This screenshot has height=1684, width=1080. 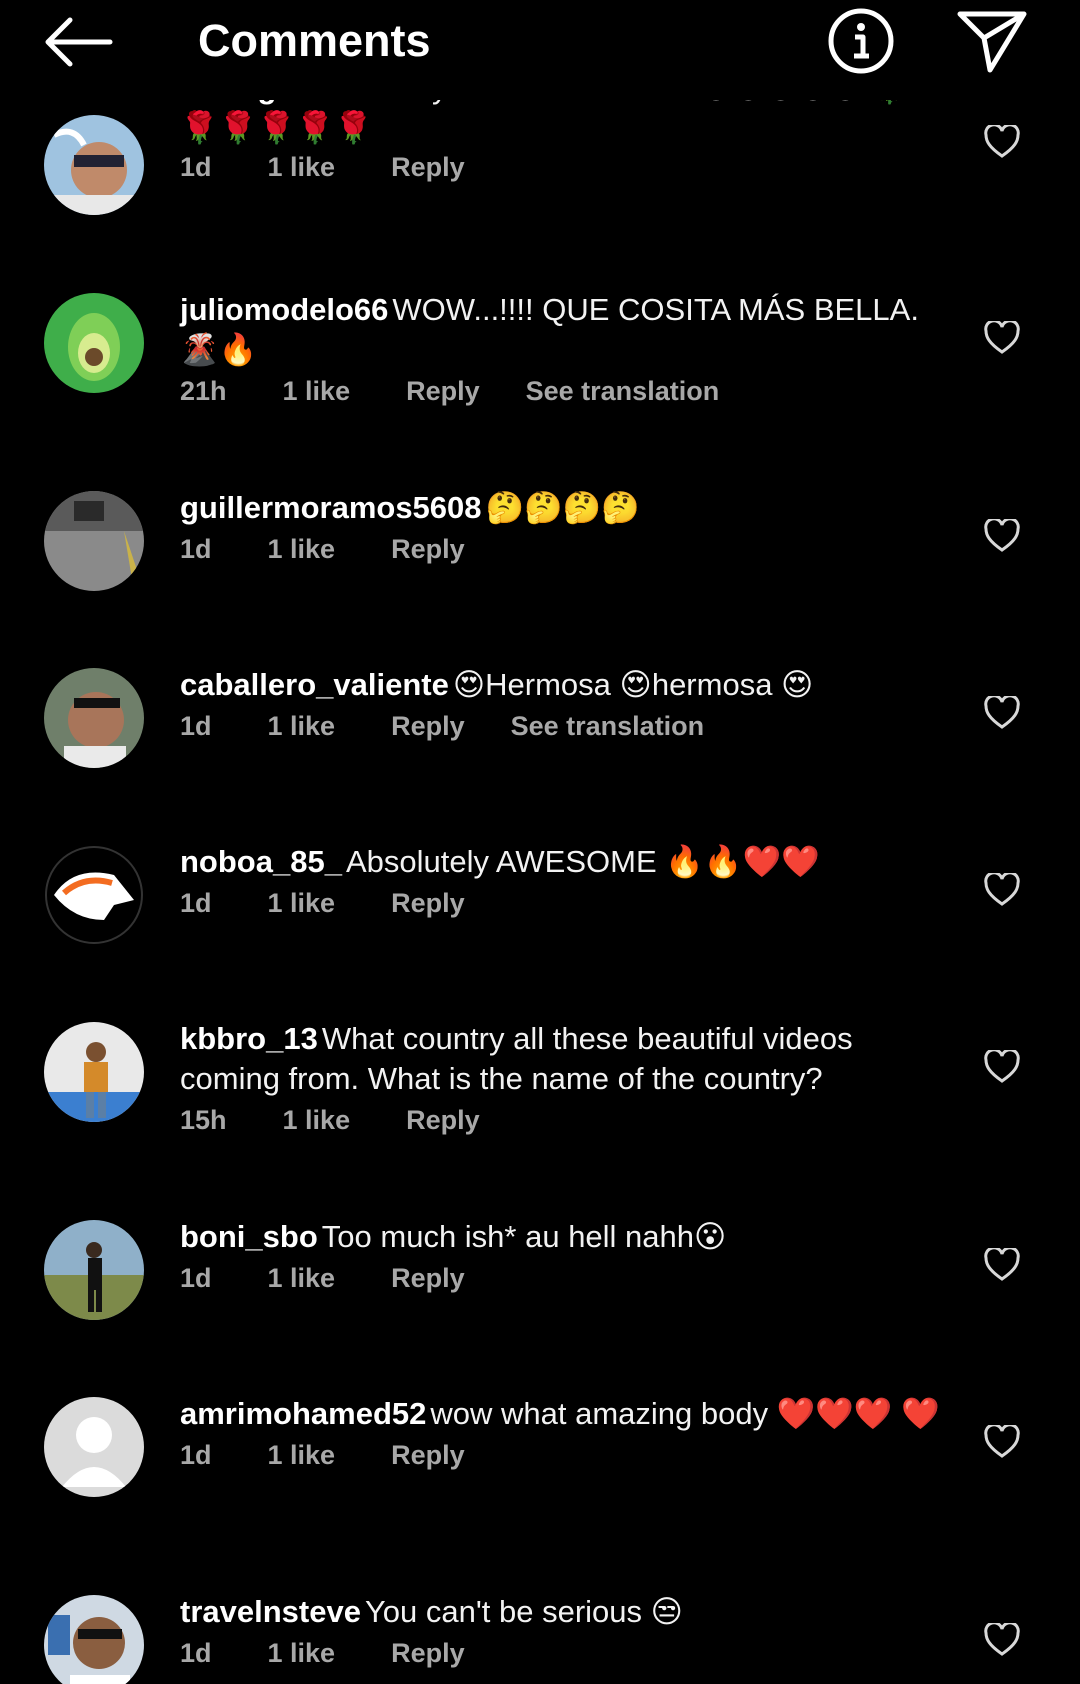 I want to click on comment-time: 15h, so click(x=203, y=1120).